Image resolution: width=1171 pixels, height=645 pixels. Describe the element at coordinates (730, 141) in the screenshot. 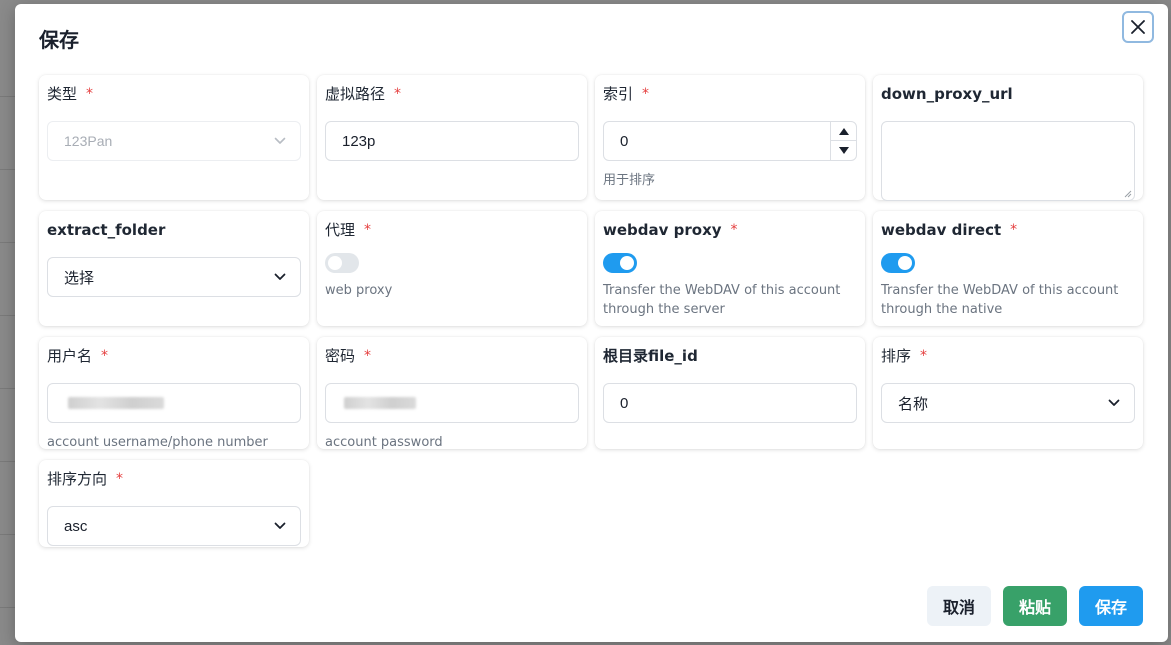

I see `index-number-input: 0` at that location.